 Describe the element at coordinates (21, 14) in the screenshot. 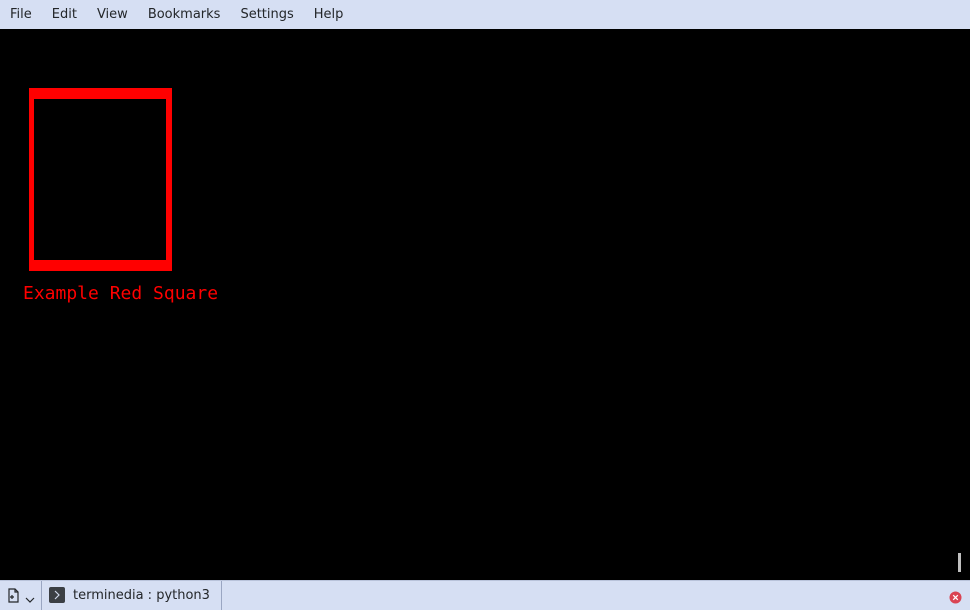

I see `menu-file: File` at that location.